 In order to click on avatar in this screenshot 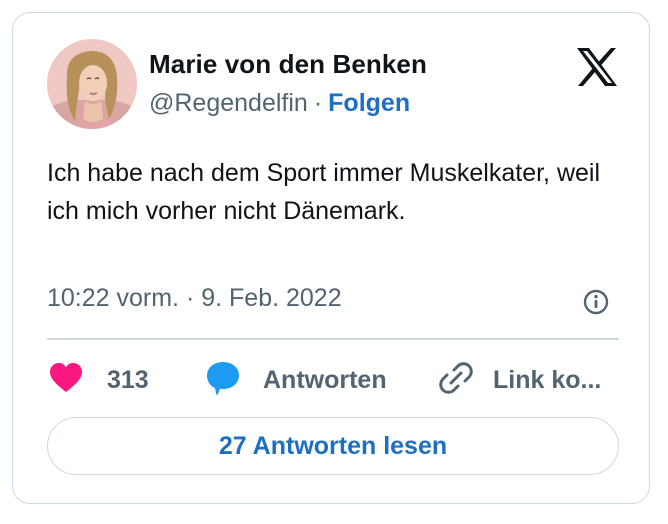, I will do `click(92, 84)`.